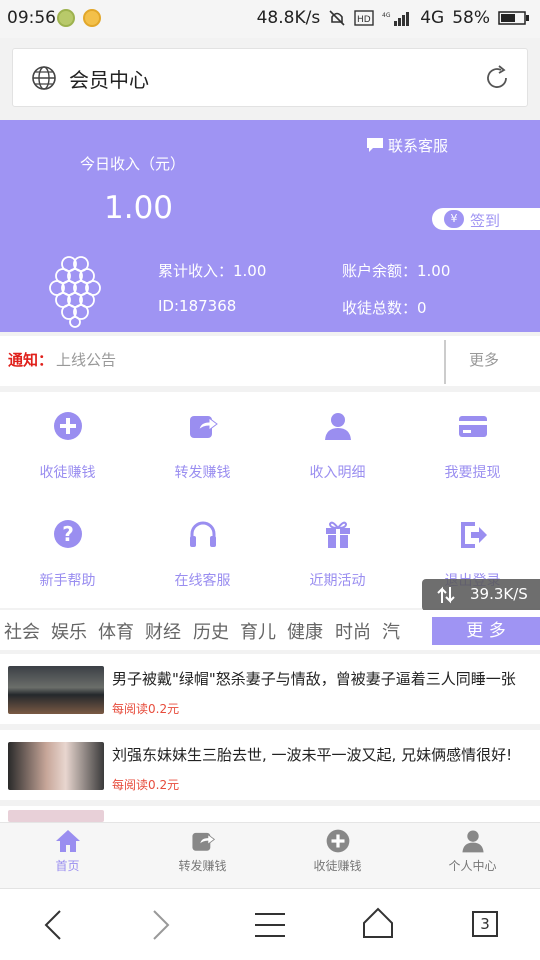 Image resolution: width=540 pixels, height=960 pixels. I want to click on status-bar: 09:56 48.8K/s HD 4G 4G 58%, so click(270, 19).